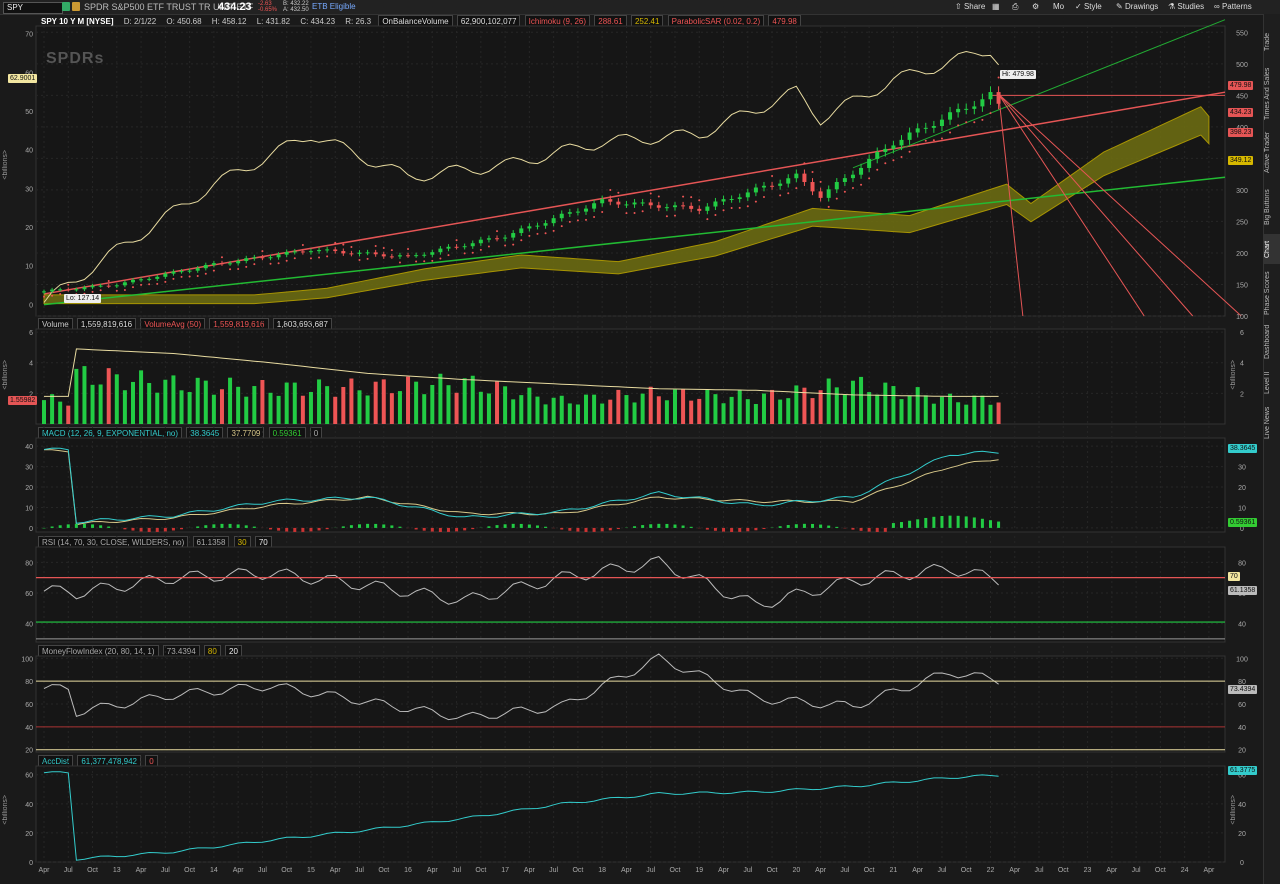  What do you see at coordinates (1272, 293) in the screenshot?
I see `tab-phase-scores: Phase Scores` at bounding box center [1272, 293].